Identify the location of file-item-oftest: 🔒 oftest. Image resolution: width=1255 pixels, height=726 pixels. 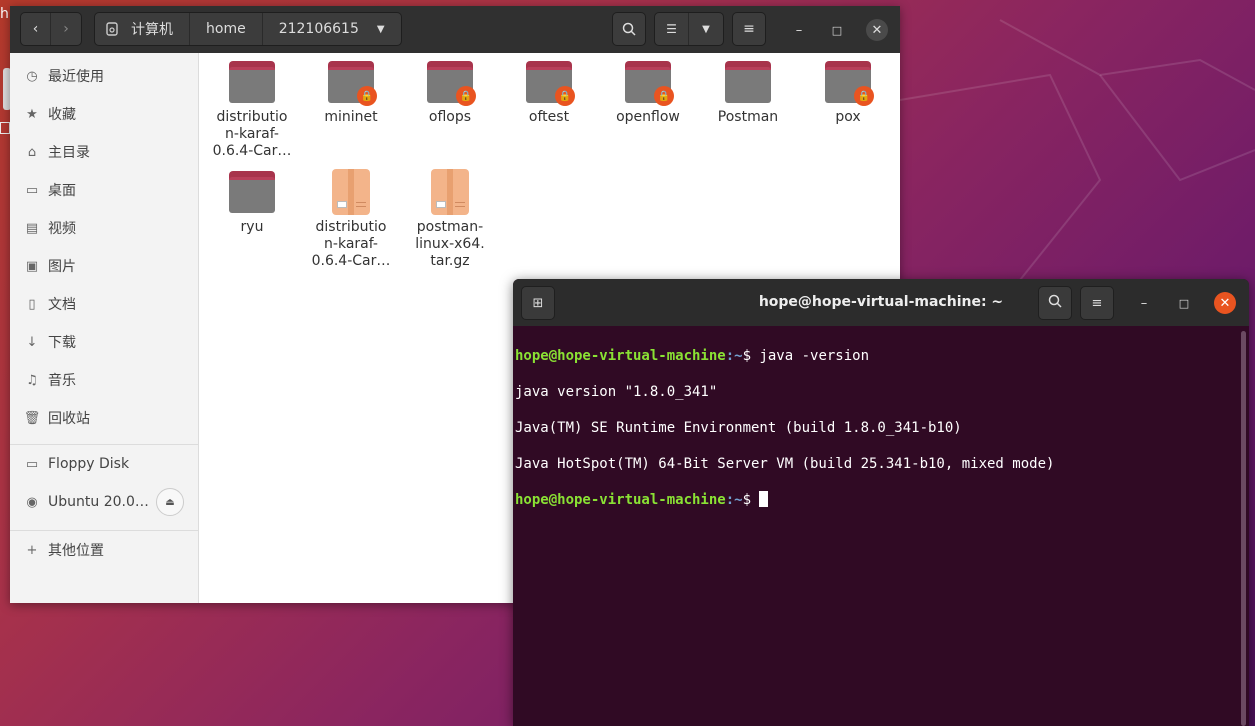
(549, 93).